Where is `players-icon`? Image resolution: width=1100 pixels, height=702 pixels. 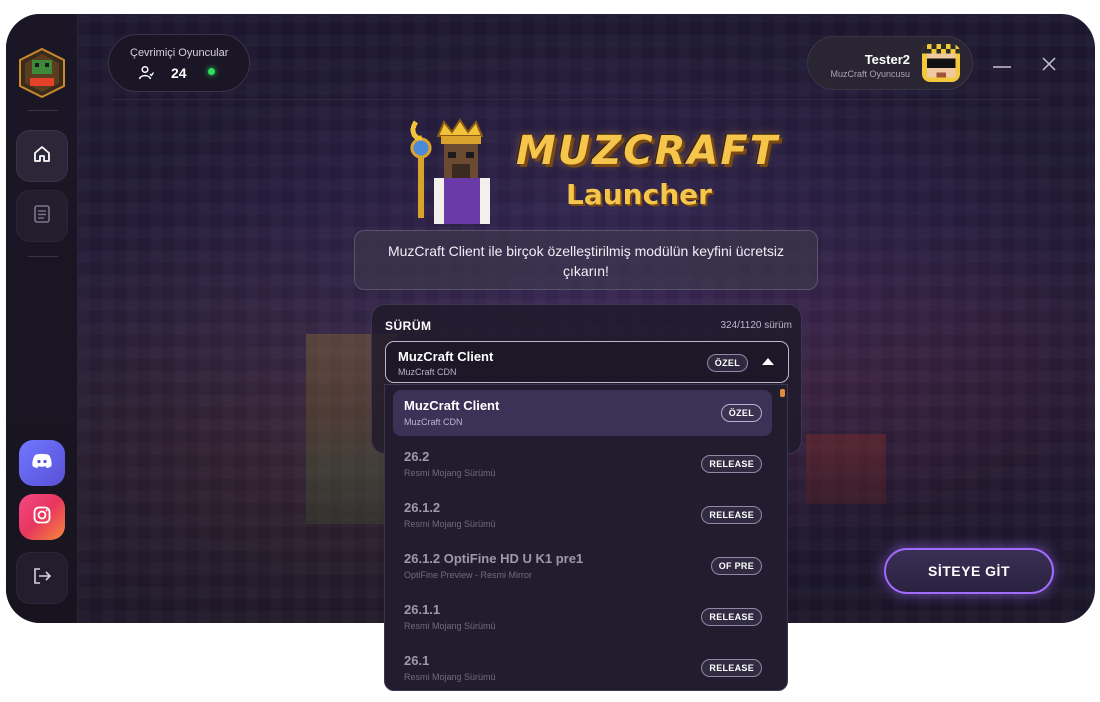 players-icon is located at coordinates (146, 75).